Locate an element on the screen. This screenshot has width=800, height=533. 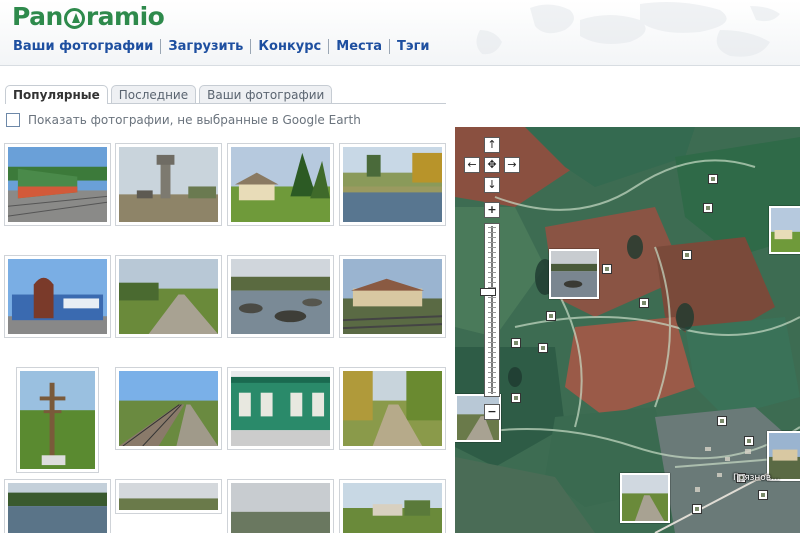
nav-upload: Загрузить is located at coordinates (205, 46).